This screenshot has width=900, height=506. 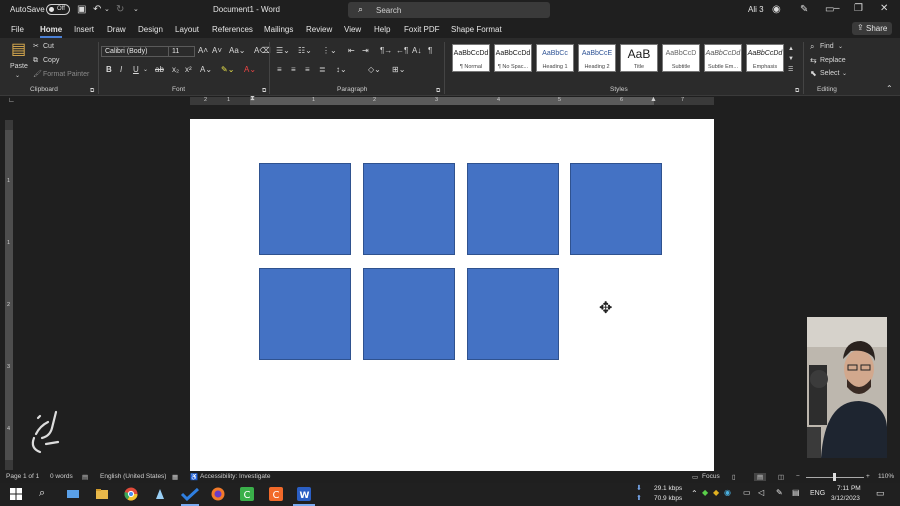 What do you see at coordinates (791, 59) in the screenshot?
I see `styles-scroll-down-icon: ▼` at bounding box center [791, 59].